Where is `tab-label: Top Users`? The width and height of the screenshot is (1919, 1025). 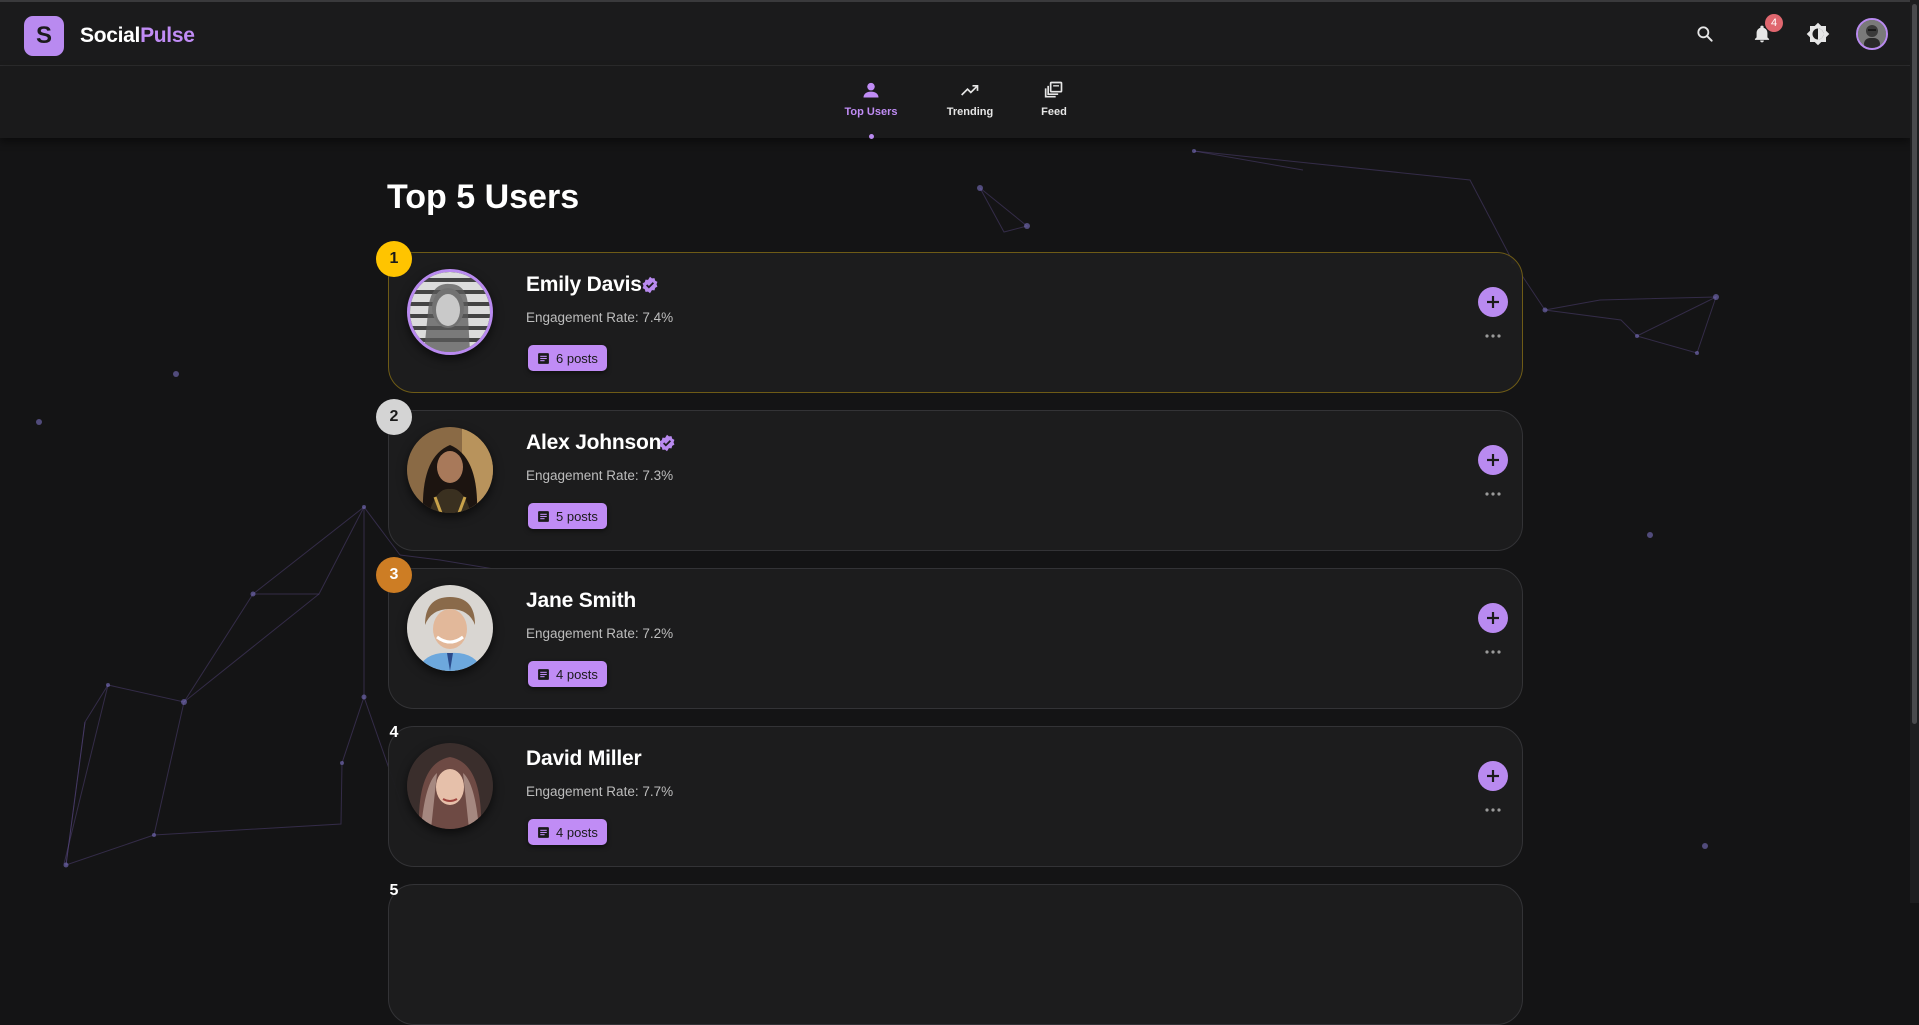 tab-label: Top Users is located at coordinates (871, 112).